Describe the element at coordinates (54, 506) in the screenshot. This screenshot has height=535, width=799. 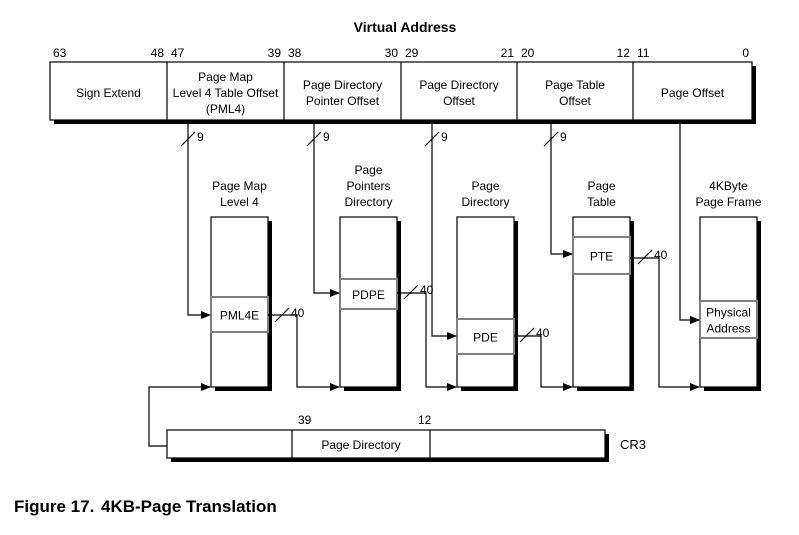
I see `figure-number: Figure 17.` at that location.